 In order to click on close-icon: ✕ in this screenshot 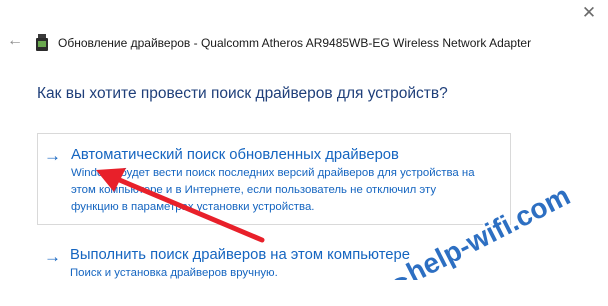, I will do `click(589, 12)`.